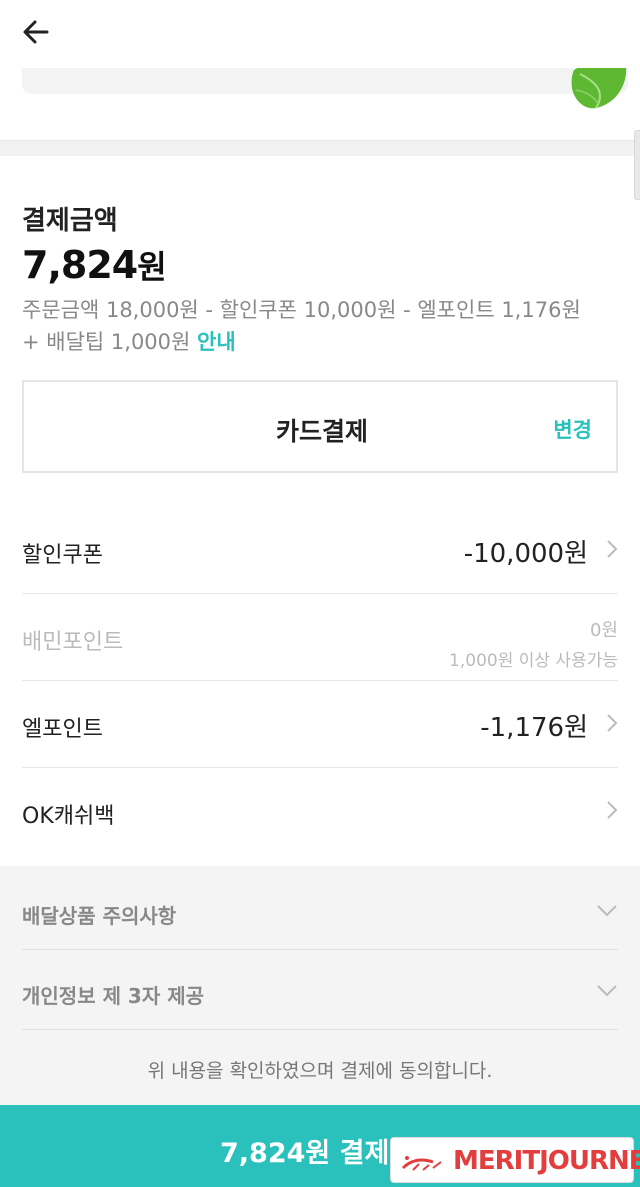  What do you see at coordinates (320, 148) in the screenshot?
I see `section-divider` at bounding box center [320, 148].